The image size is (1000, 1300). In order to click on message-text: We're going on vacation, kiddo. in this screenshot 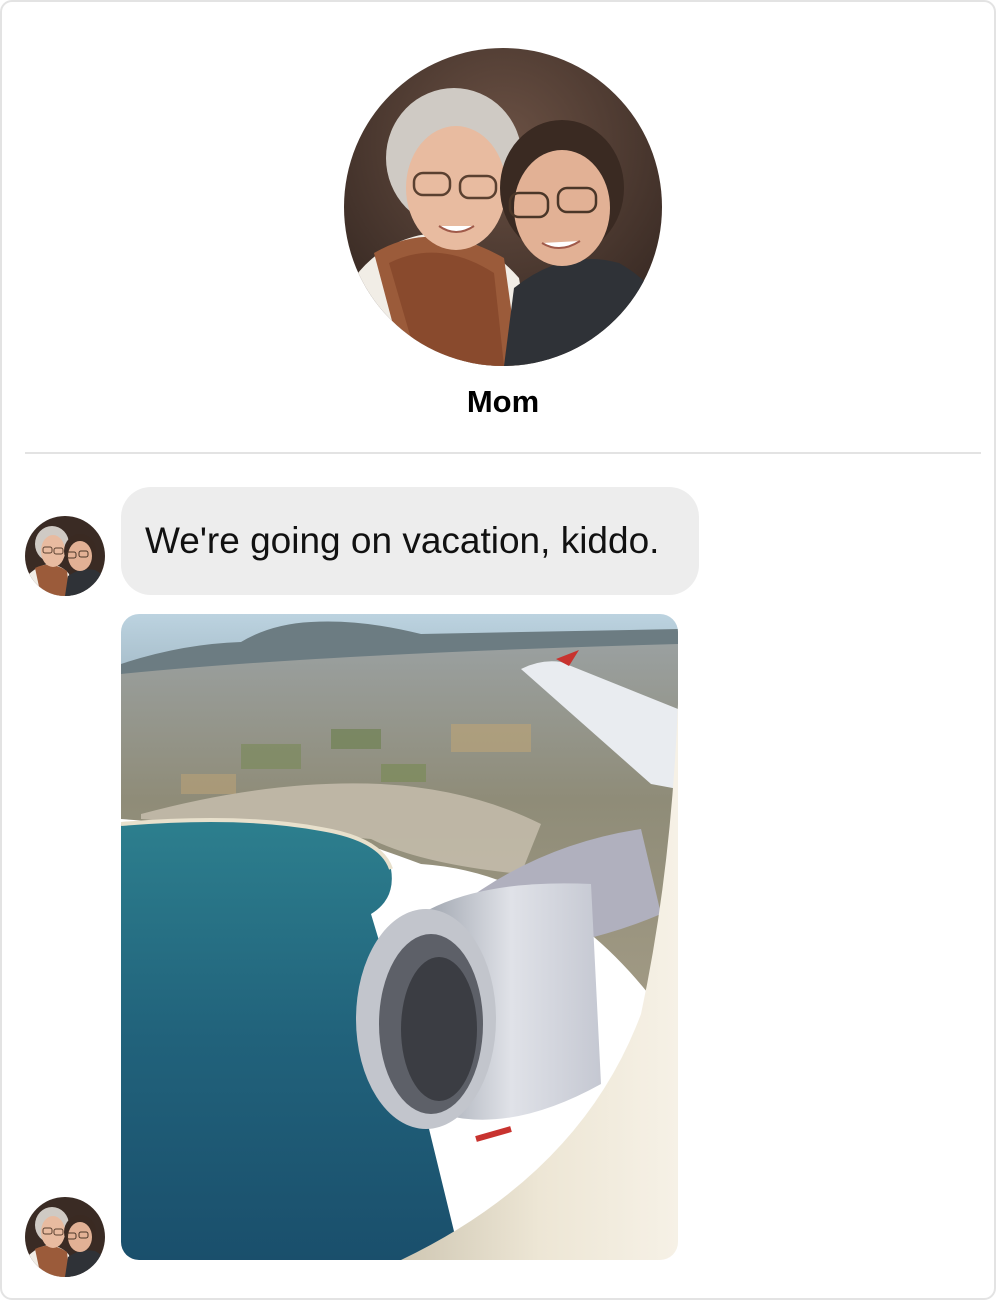, I will do `click(402, 540)`.